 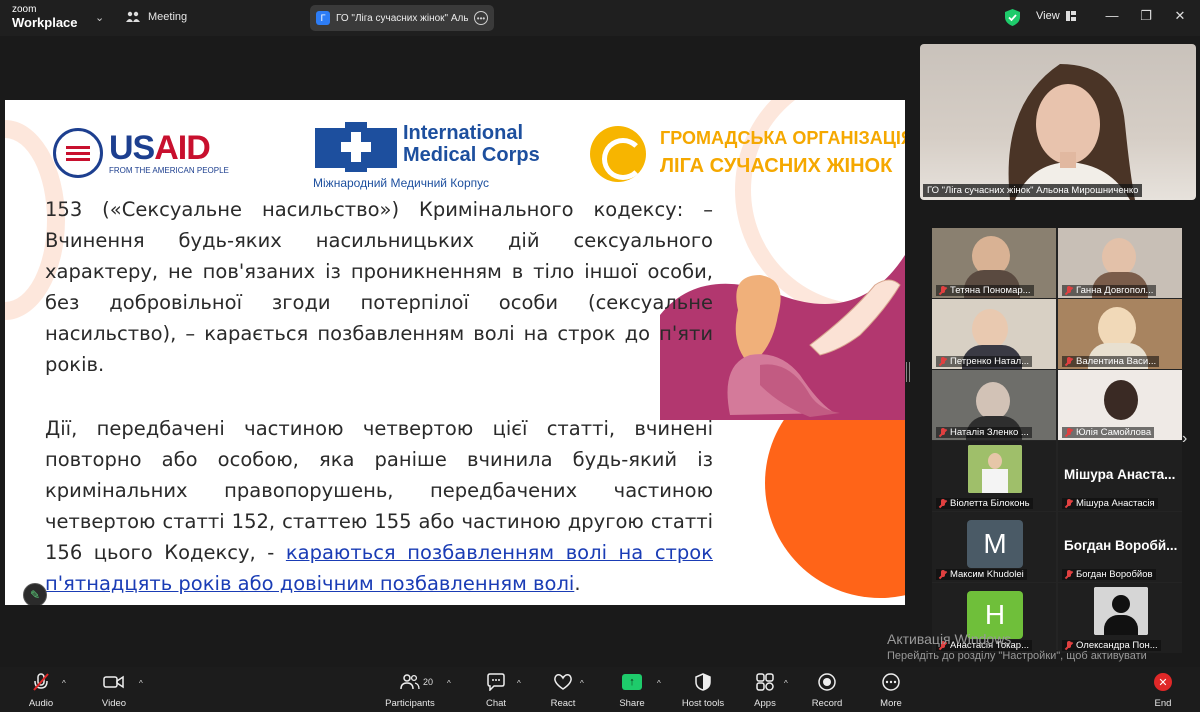 What do you see at coordinates (182, 148) in the screenshot?
I see `usaid-aid: AID` at bounding box center [182, 148].